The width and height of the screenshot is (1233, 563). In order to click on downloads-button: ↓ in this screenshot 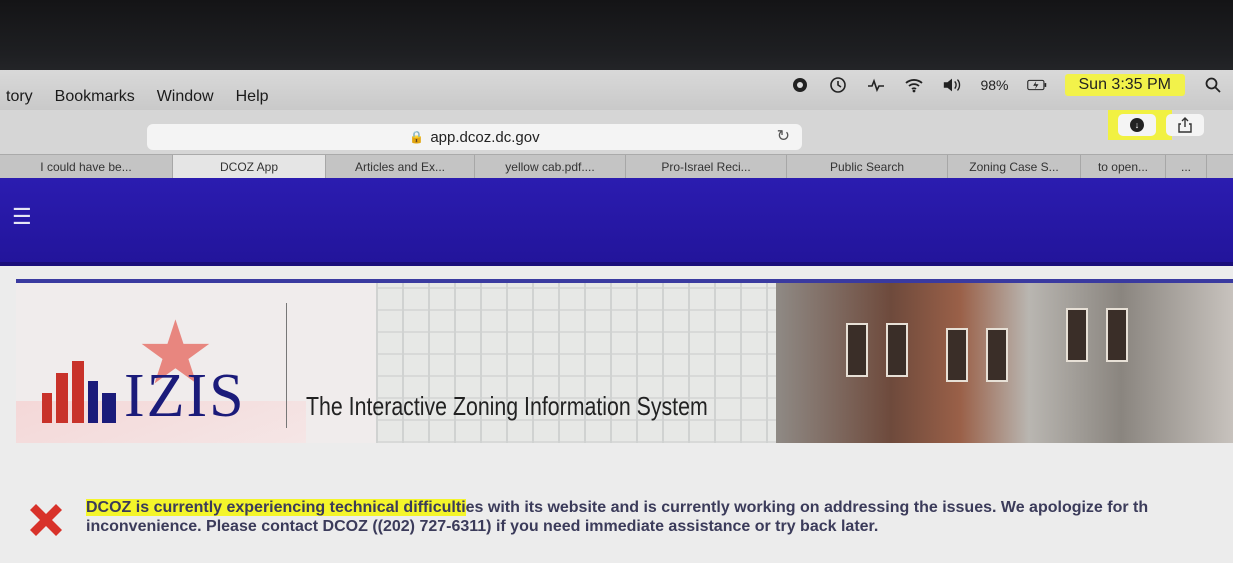, I will do `click(1137, 125)`.